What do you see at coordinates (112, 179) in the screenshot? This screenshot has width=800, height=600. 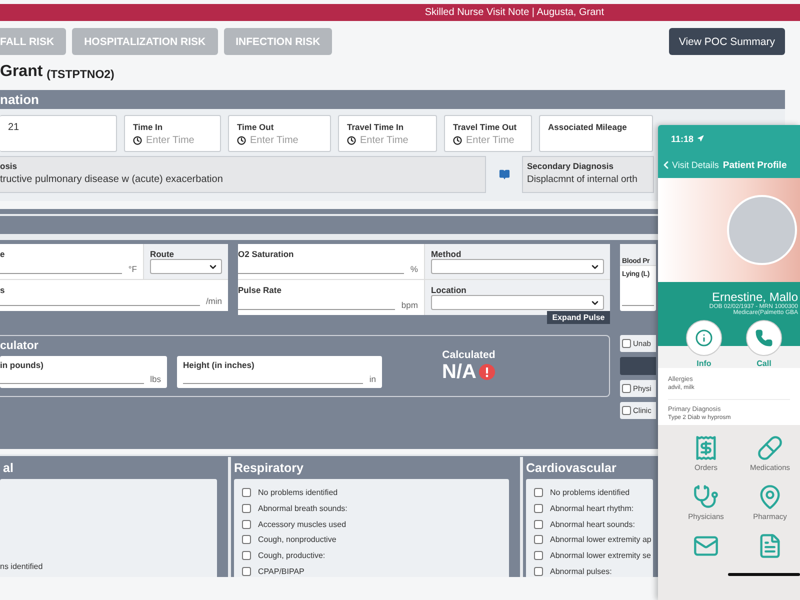 I see `field-value: tructive pulmonary disease w (acute) exacerbation` at bounding box center [112, 179].